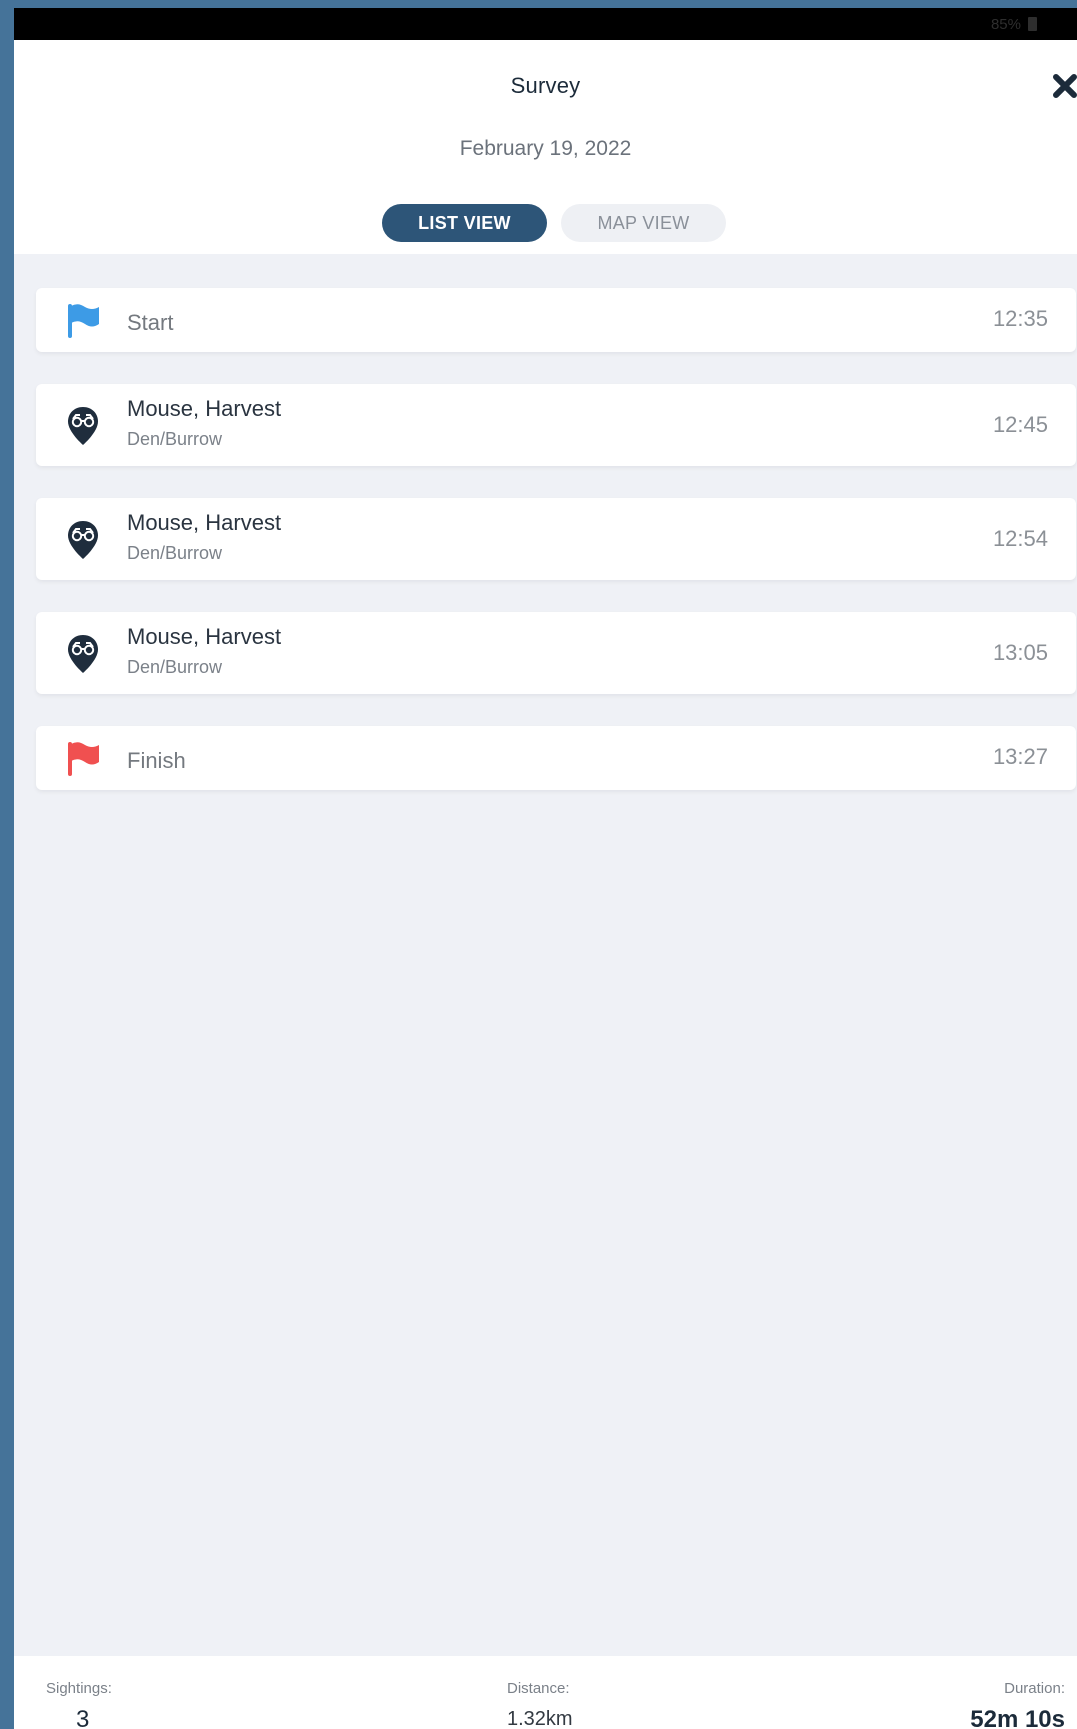 This screenshot has height=1729, width=1077. I want to click on sightings-value: 3, so click(83, 1717).